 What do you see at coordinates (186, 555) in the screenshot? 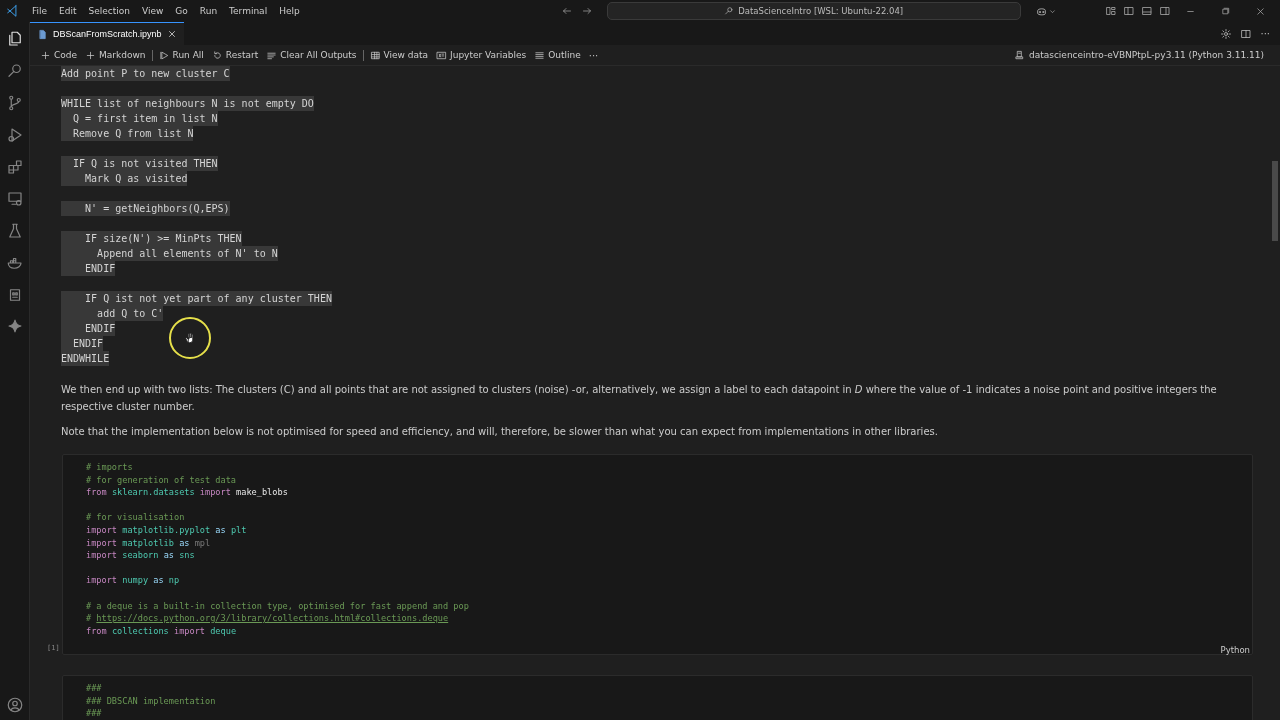
I see `code-token: sns` at bounding box center [186, 555].